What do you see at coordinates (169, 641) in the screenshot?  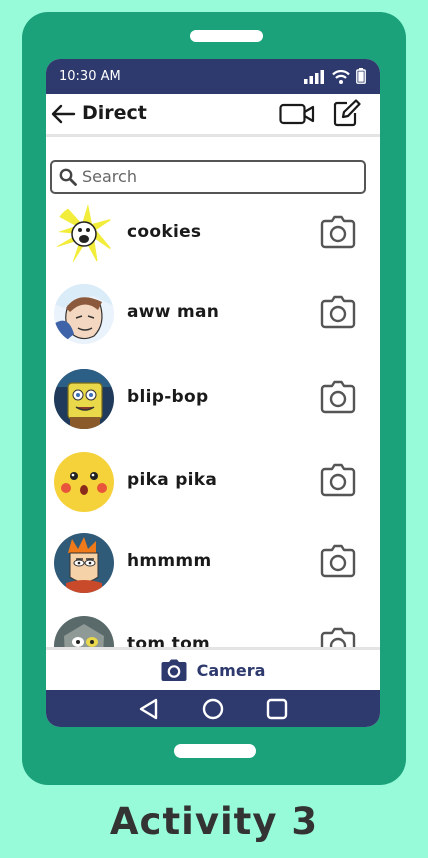 I see `conversation-name: tom tom` at bounding box center [169, 641].